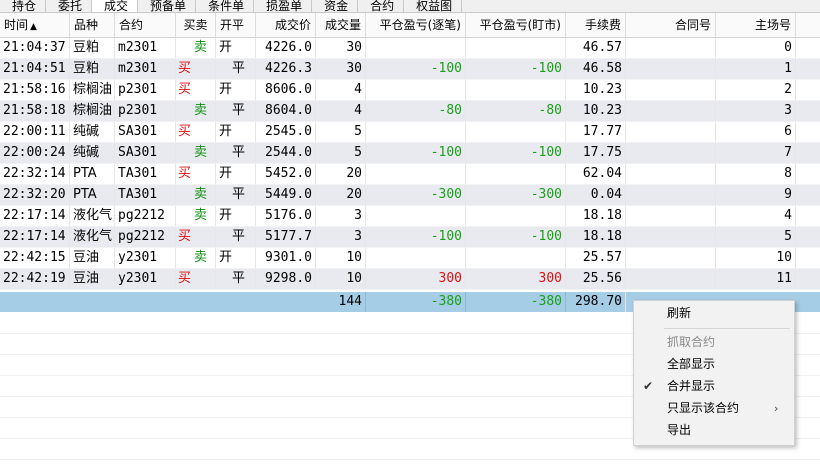 This screenshot has width=820, height=471. I want to click on tab-2: 成交, so click(115, 6).